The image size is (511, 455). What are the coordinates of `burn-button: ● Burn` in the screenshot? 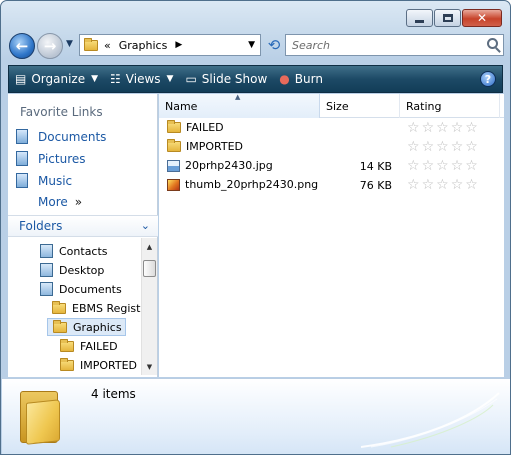 It's located at (301, 79).